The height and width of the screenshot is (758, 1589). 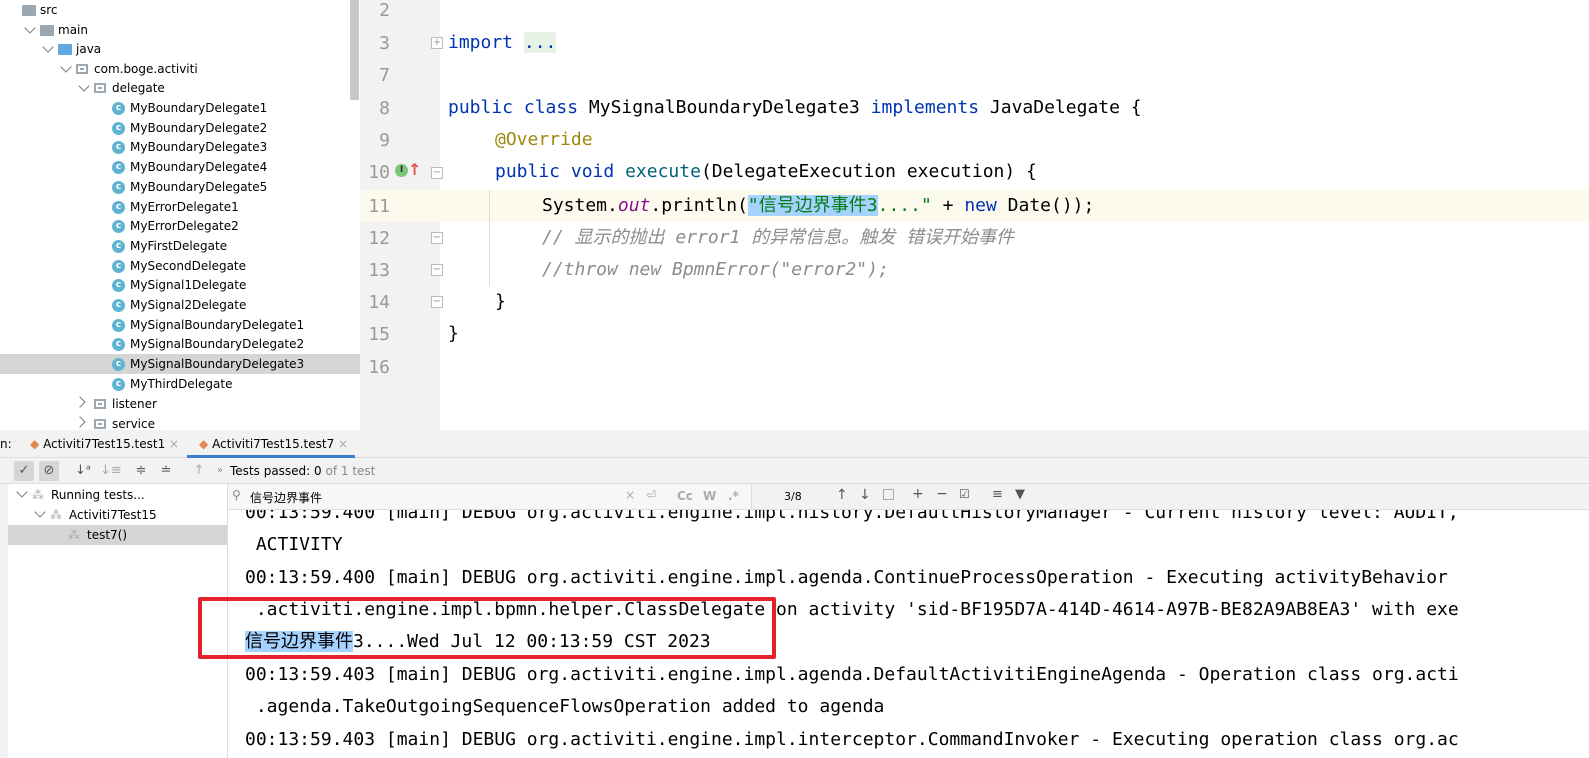 I want to click on override-arrow-icon: ↑, so click(x=414, y=169).